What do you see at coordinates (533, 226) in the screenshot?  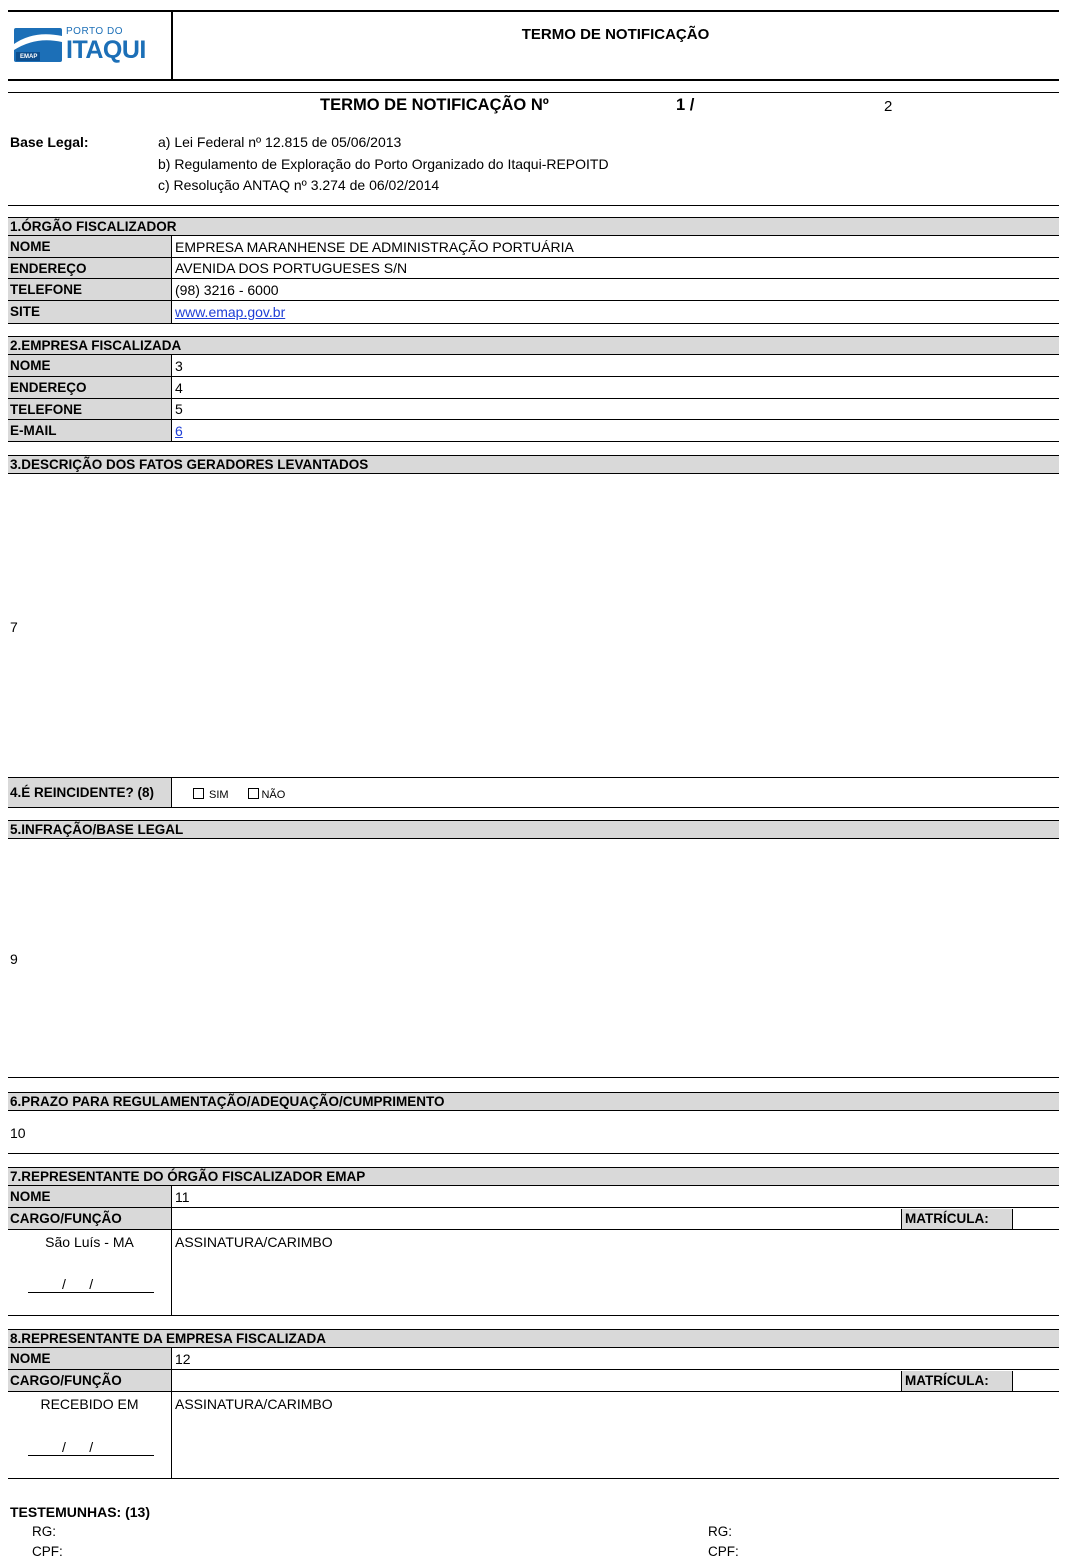 I see `section-1-header: 1.ÓRGÃO FISCALIZADOR` at bounding box center [533, 226].